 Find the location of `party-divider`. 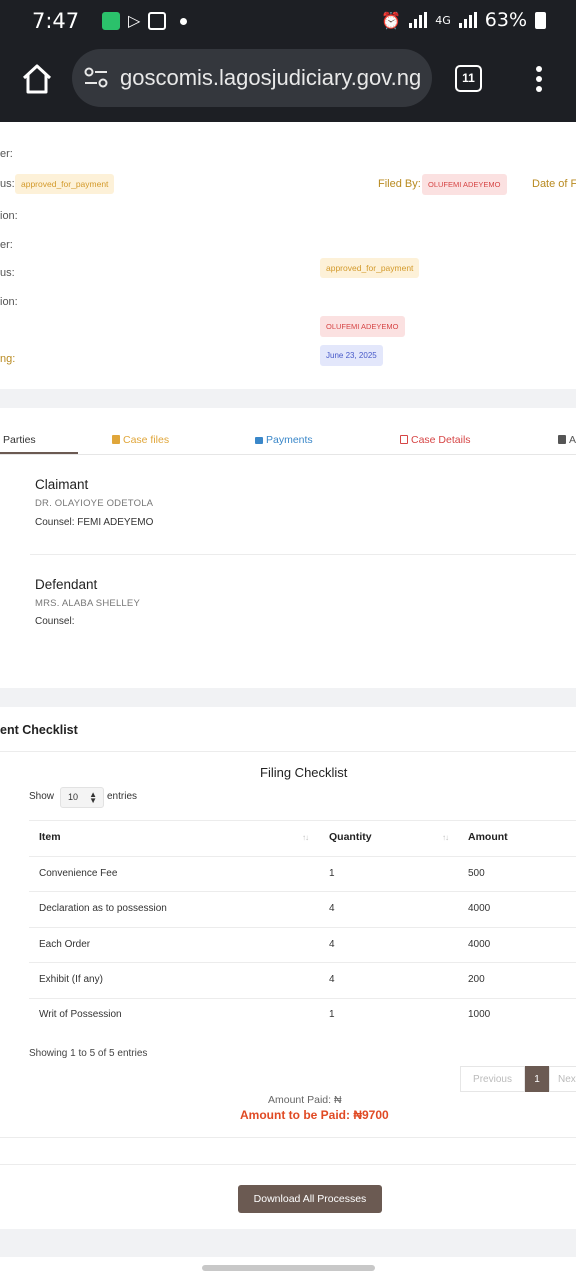

party-divider is located at coordinates (303, 554).